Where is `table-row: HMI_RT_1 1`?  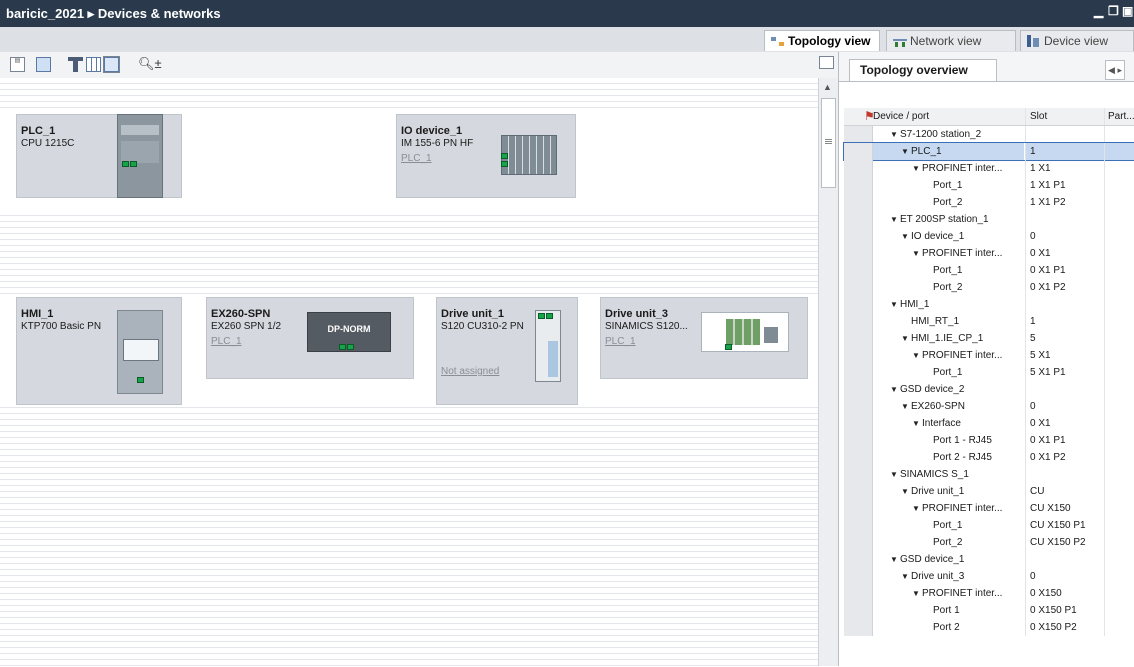
table-row: HMI_RT_1 1 is located at coordinates (989, 321).